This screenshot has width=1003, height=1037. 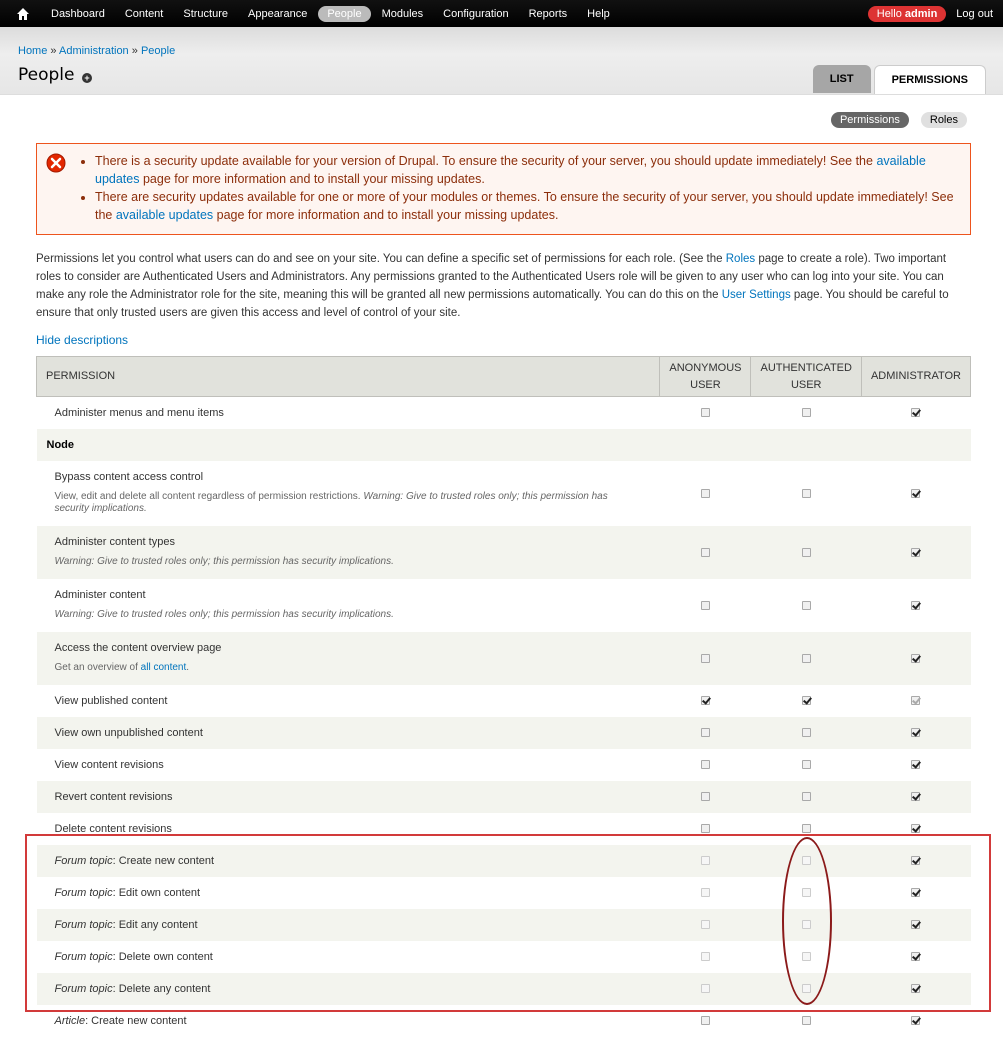 I want to click on error-icon, so click(x=56, y=163).